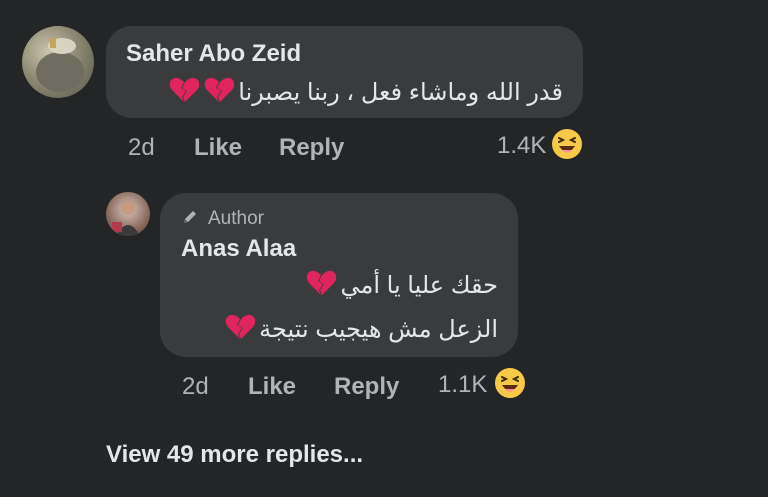 The height and width of the screenshot is (497, 768). Describe the element at coordinates (195, 387) in the screenshot. I see `reply-timestamp: 2d` at that location.